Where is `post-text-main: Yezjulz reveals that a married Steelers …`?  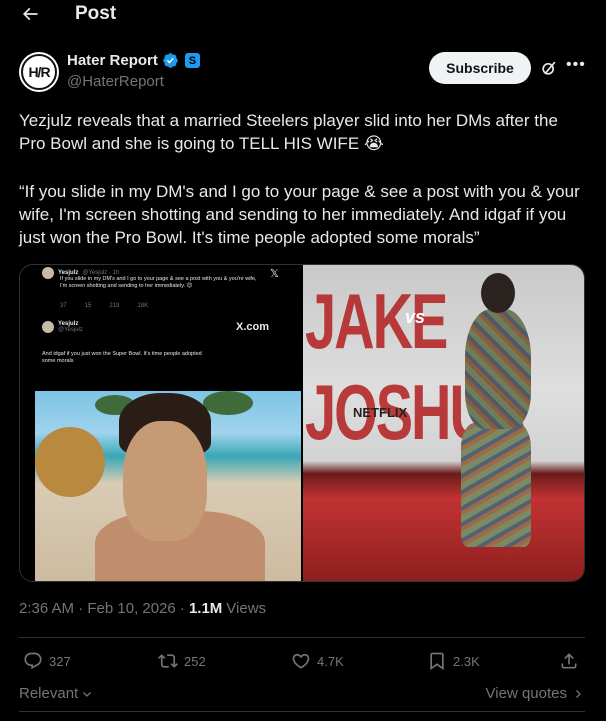
post-text-main: Yezjulz reveals that a married Steelers … is located at coordinates (288, 132).